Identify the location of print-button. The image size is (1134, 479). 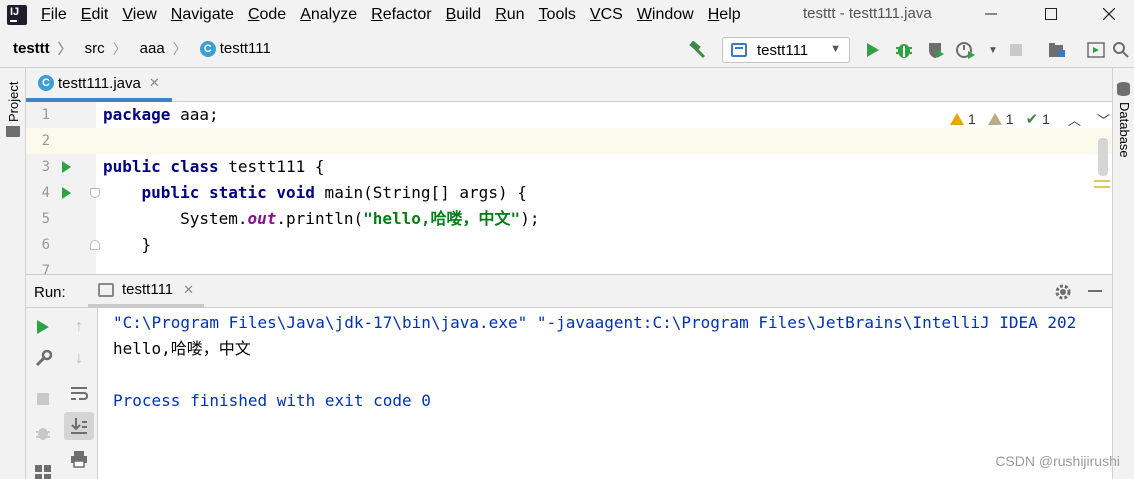
(79, 459).